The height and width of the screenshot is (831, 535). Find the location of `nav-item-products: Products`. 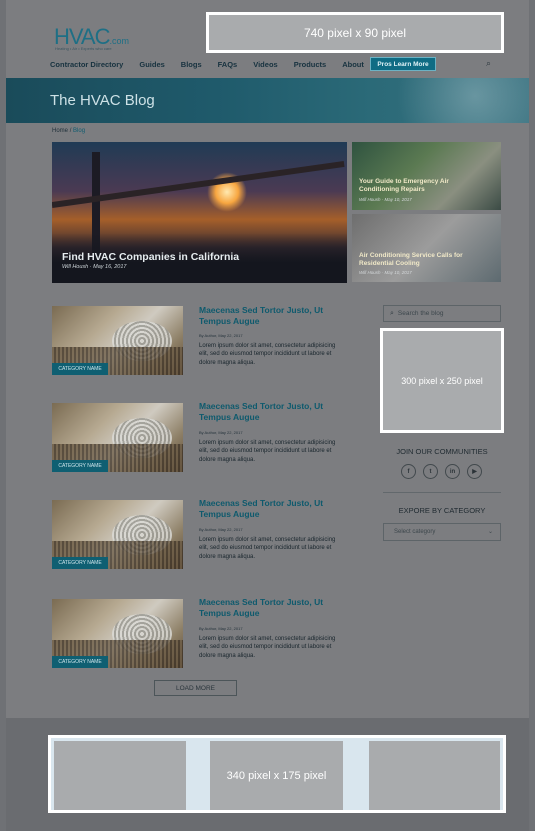

nav-item-products: Products is located at coordinates (310, 64).